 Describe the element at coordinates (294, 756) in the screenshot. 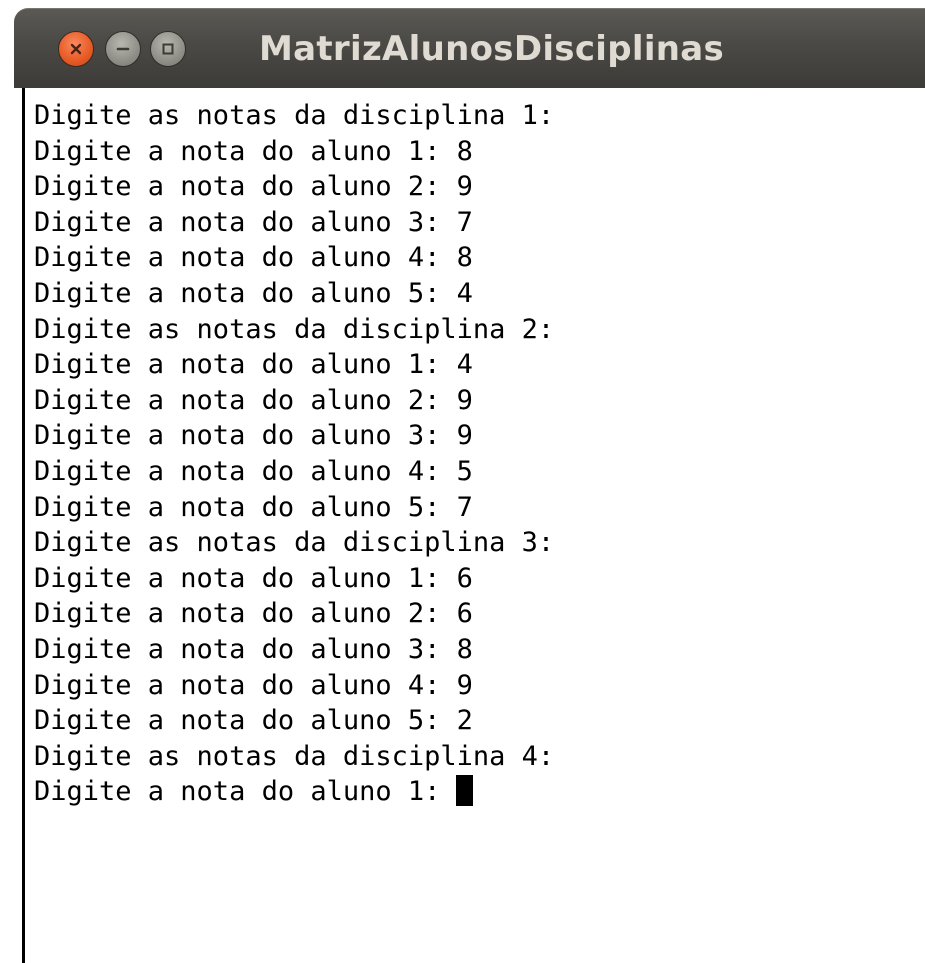

I see `terminal-line: Digite as notas da disciplina 4:` at that location.